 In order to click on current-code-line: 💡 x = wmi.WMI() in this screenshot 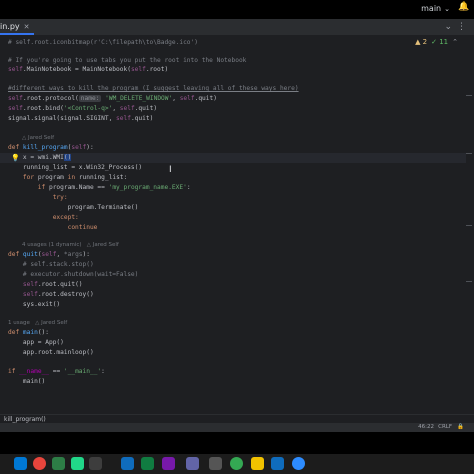, I will do `click(233, 158)`.